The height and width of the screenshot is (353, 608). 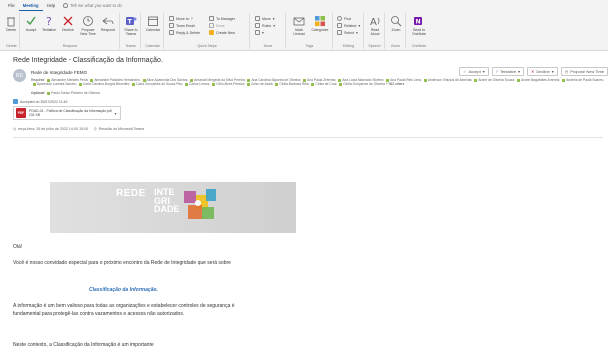 I want to click on group-label-calendar: Calendar, so click(x=152, y=46).